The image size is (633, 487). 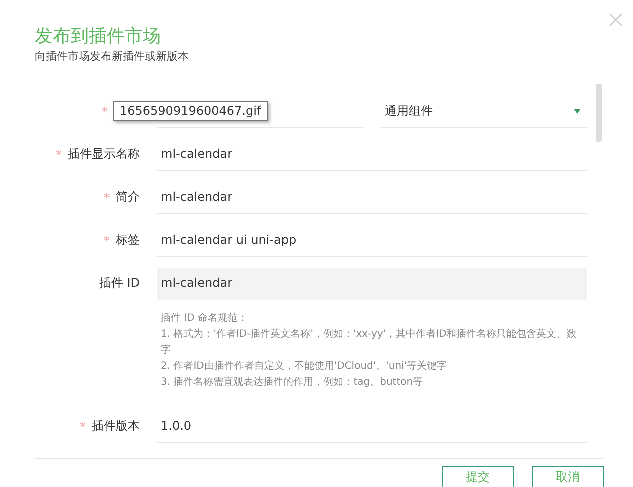 I want to click on field-label: 简介, so click(x=128, y=197).